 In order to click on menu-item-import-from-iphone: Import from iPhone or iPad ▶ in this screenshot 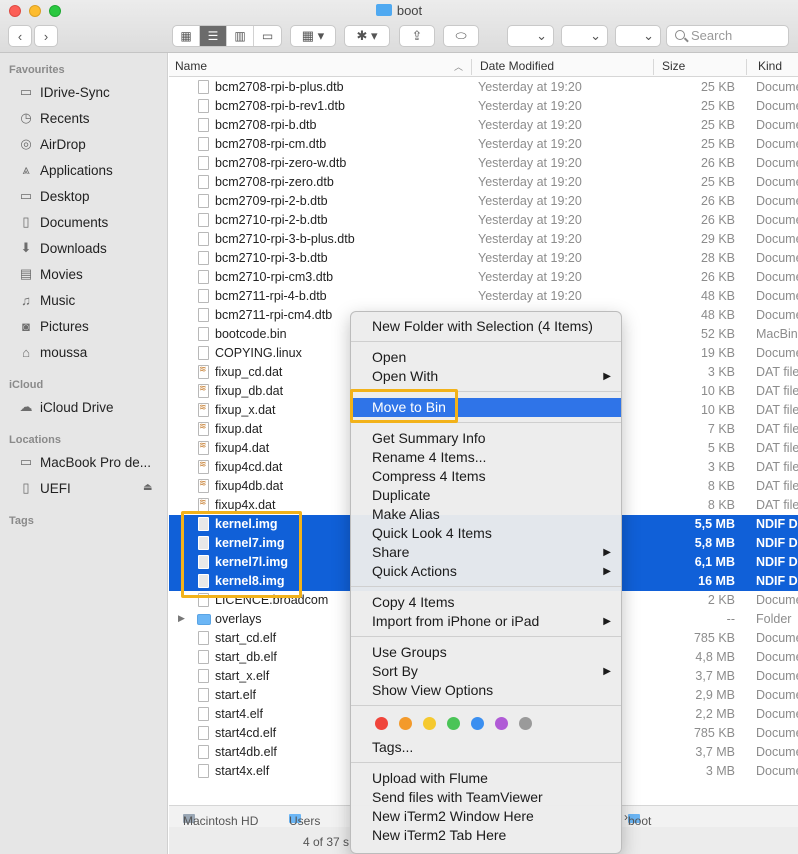, I will do `click(486, 621)`.